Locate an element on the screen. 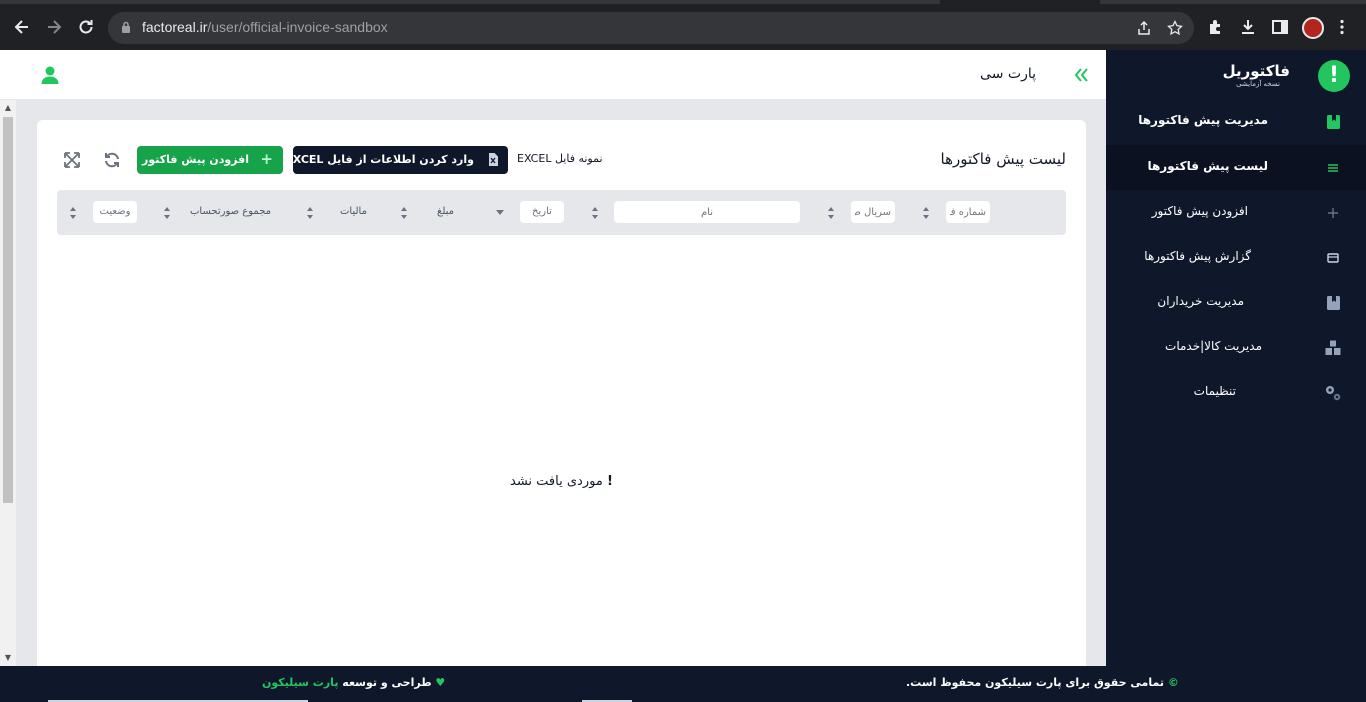  scroll-down-arrow: ▼ is located at coordinates (8, 658).